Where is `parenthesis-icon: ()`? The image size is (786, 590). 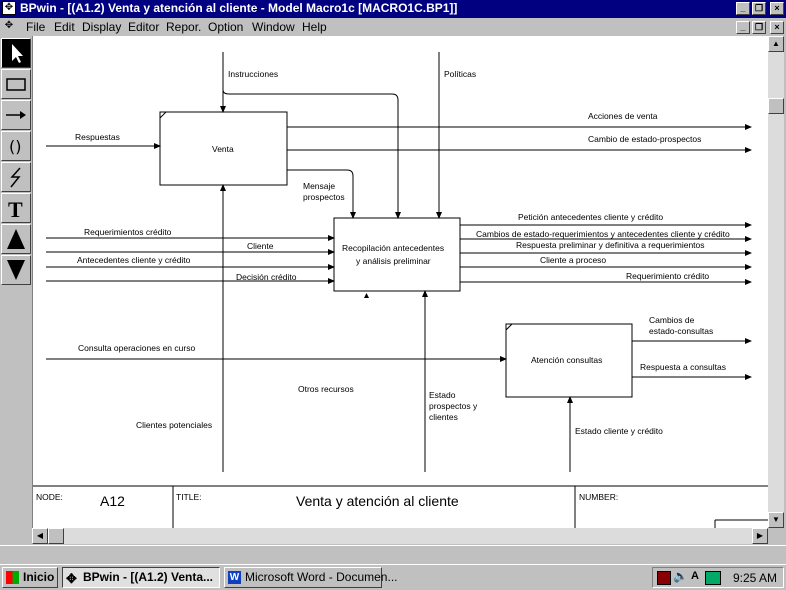 parenthesis-icon: () is located at coordinates (15, 146).